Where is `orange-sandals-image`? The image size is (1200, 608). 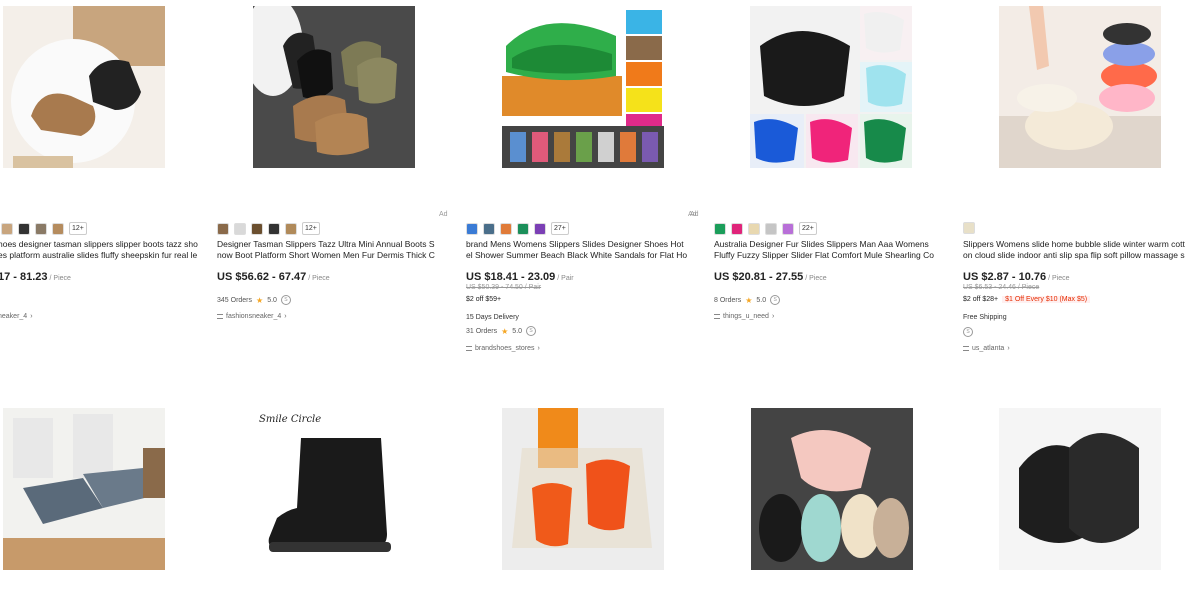 orange-sandals-image is located at coordinates (583, 489).